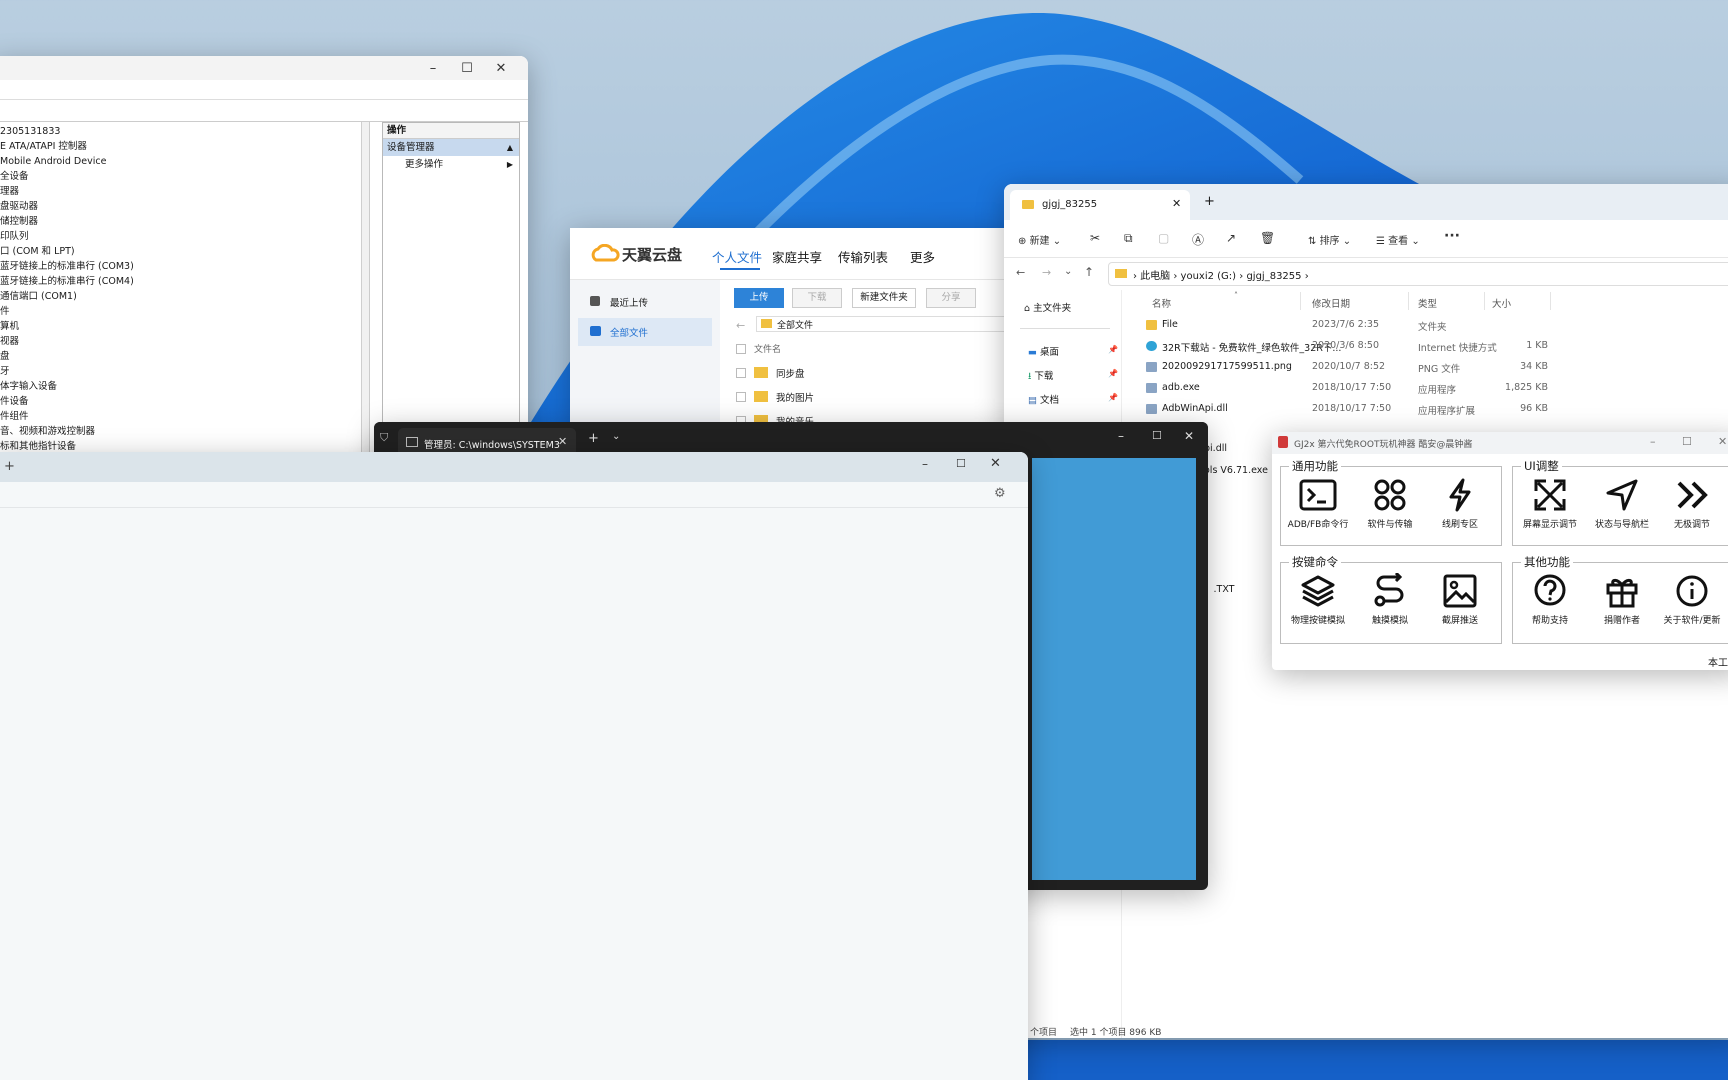  What do you see at coordinates (451, 164) in the screenshot?
I see `more-actions: 更多操作 ▶` at bounding box center [451, 164].